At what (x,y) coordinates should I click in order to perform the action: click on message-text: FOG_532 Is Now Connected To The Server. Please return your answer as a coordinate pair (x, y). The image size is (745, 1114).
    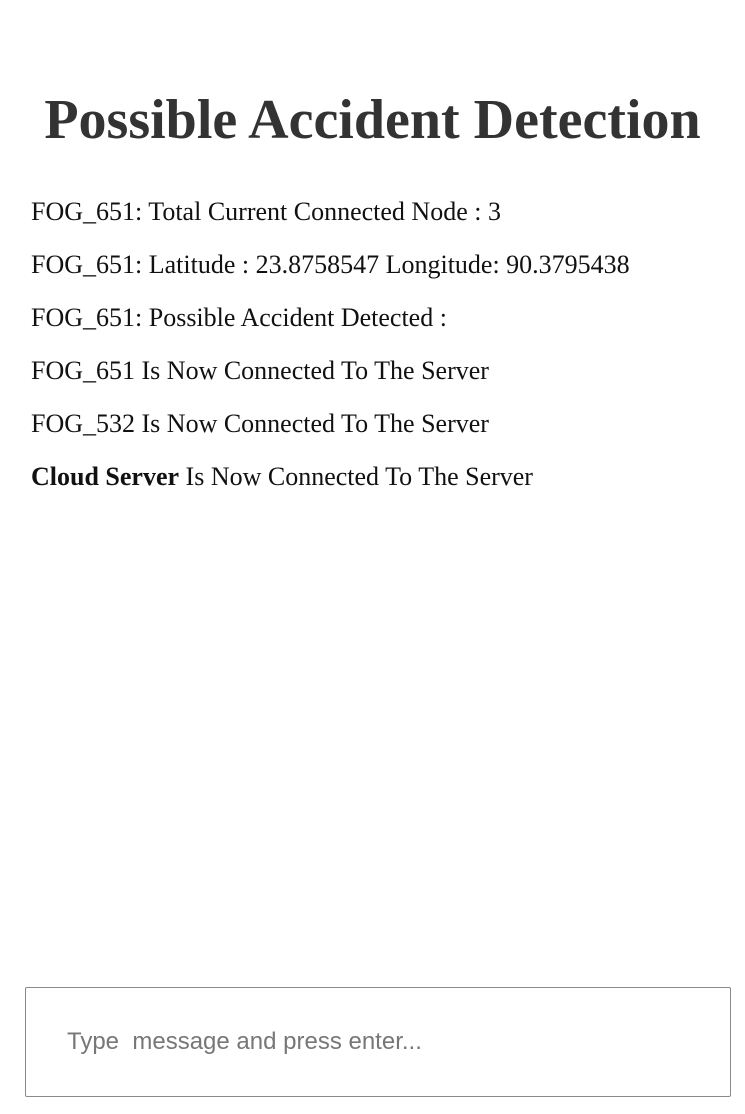
    Looking at the image, I should click on (260, 423).